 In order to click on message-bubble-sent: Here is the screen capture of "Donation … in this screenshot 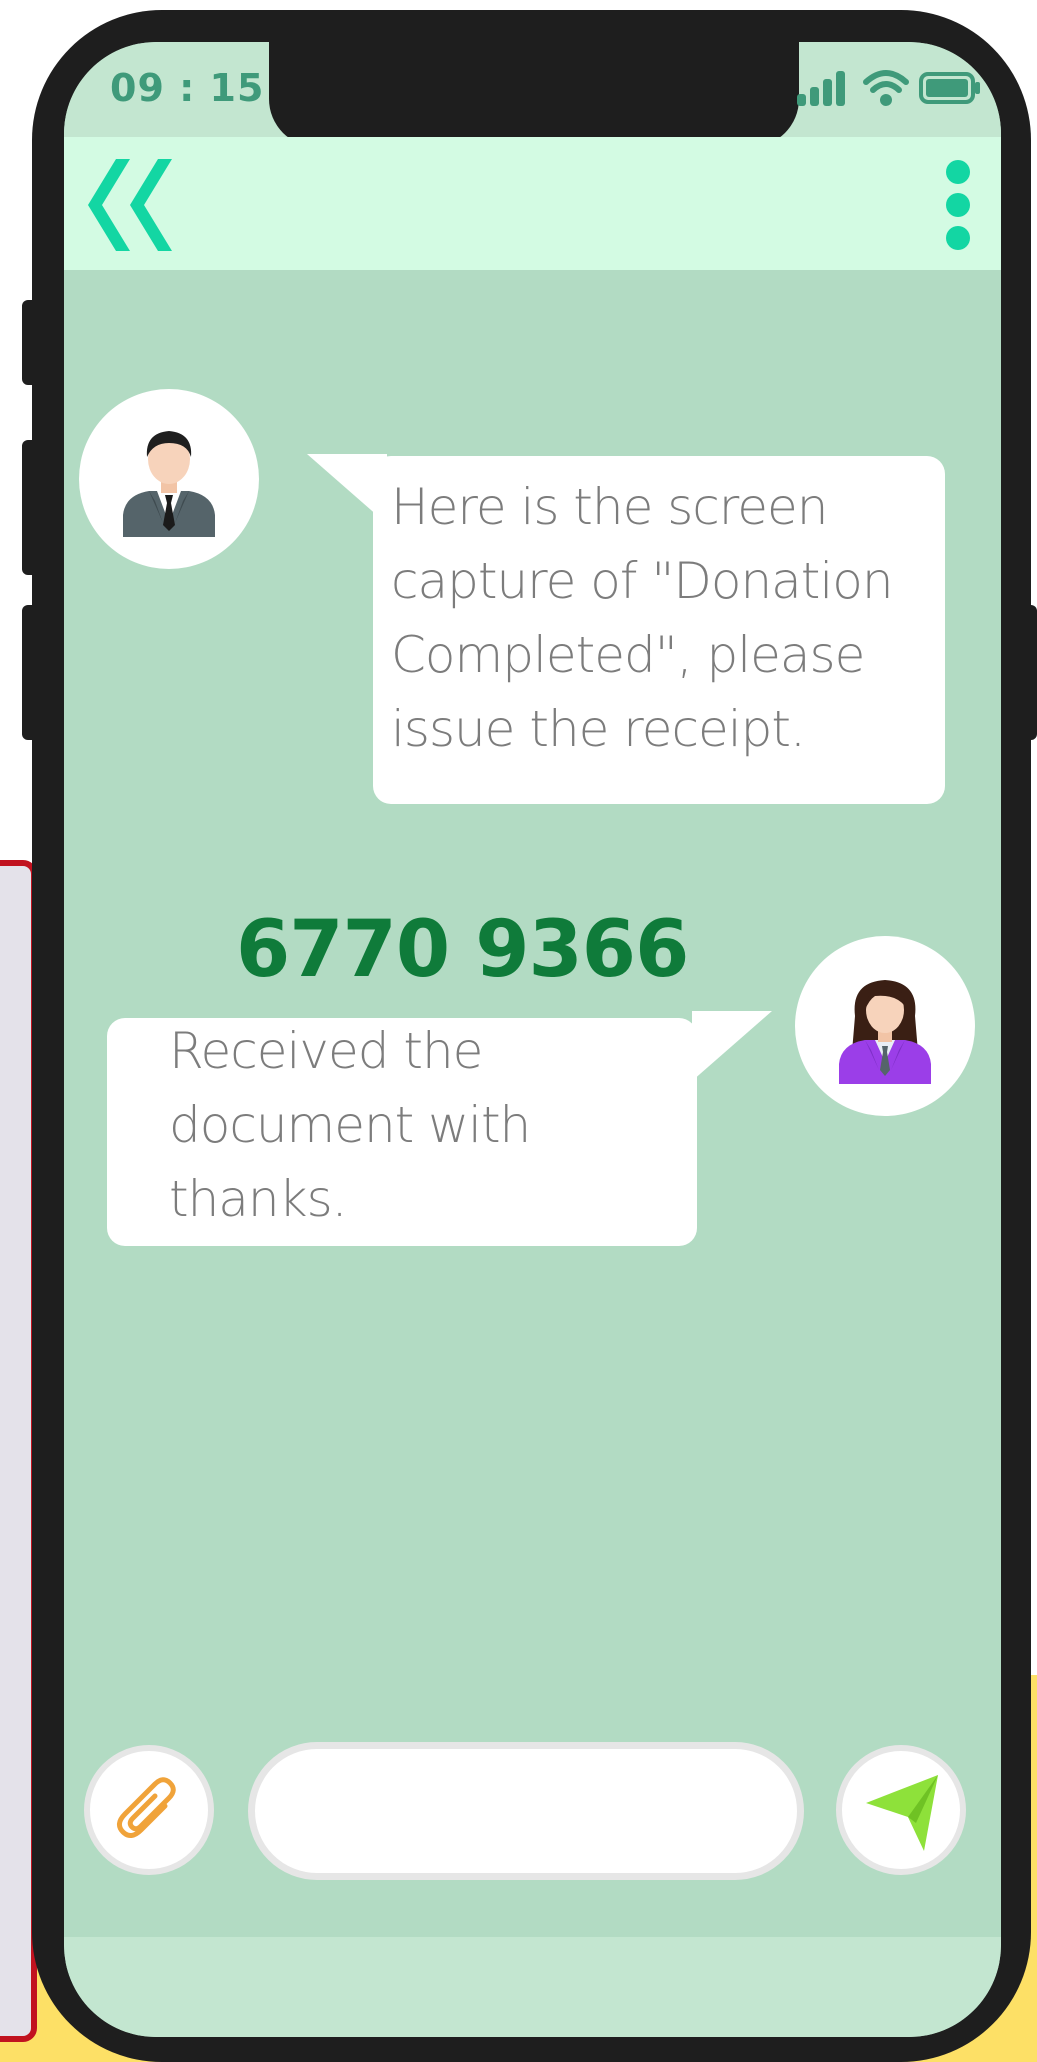, I will do `click(659, 630)`.